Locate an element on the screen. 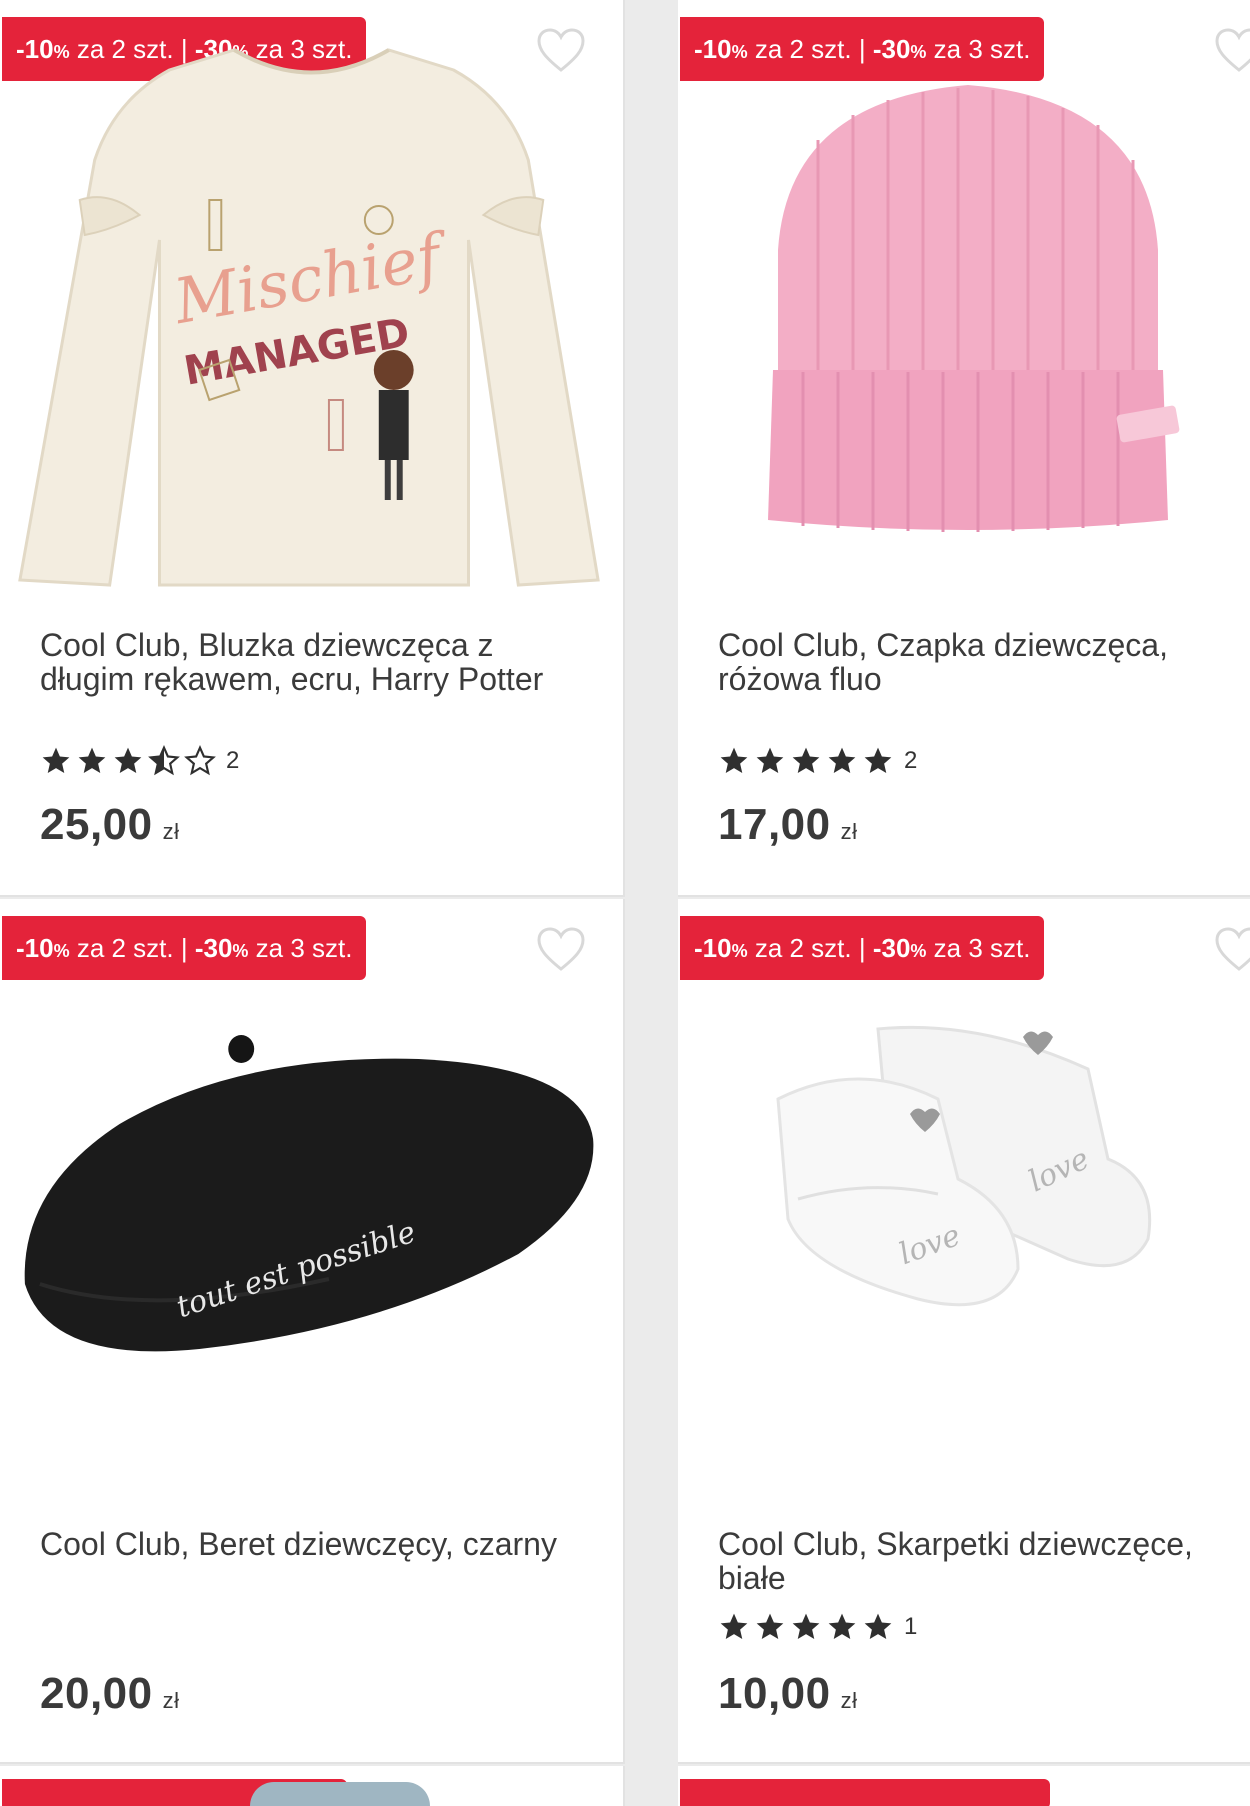  rating-stars: 1 is located at coordinates (817, 1627).